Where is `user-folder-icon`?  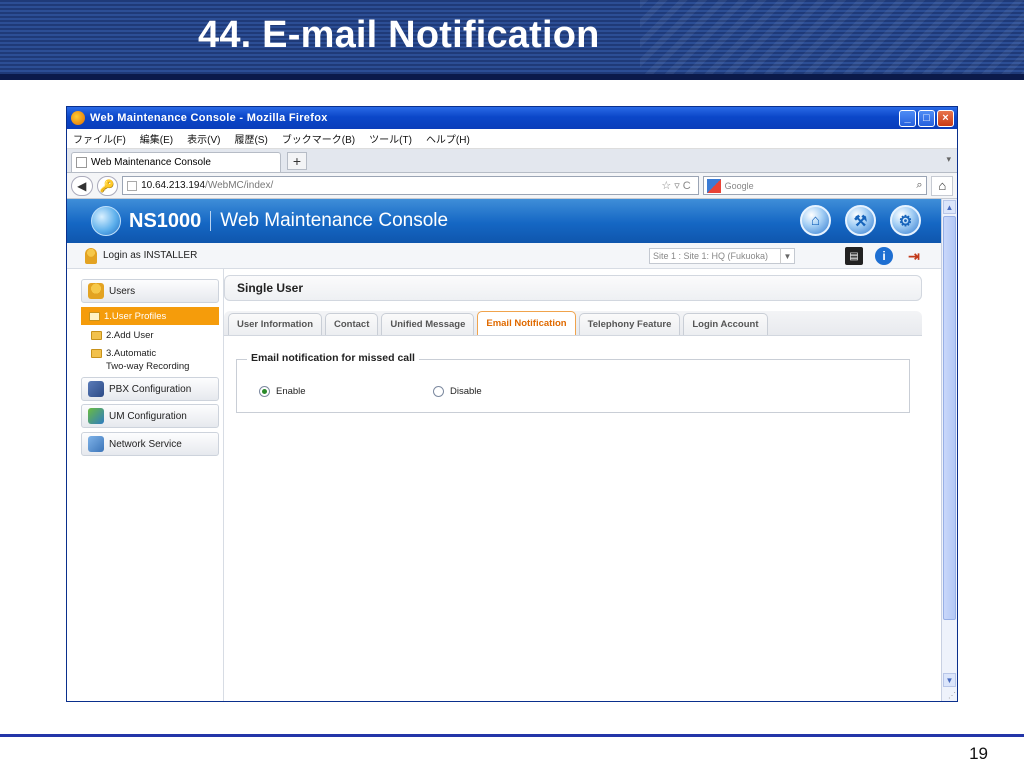
user-folder-icon is located at coordinates (96, 291).